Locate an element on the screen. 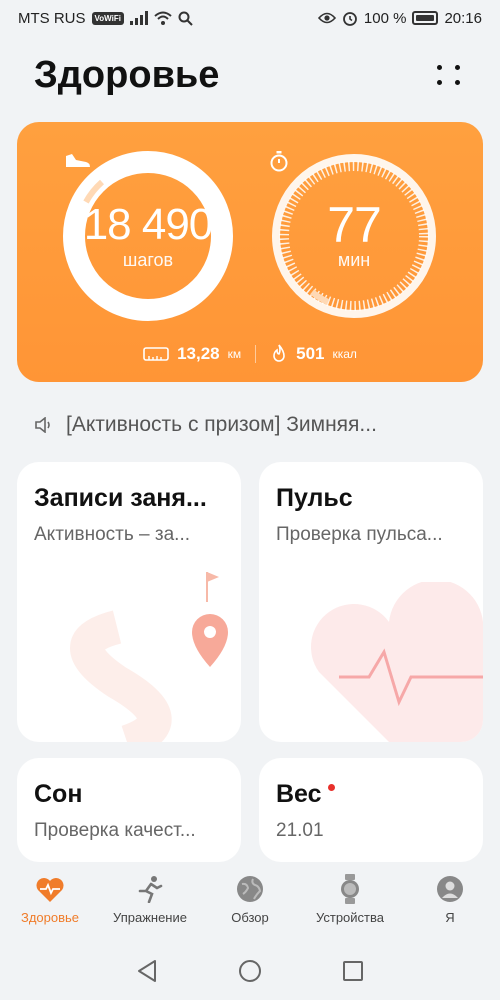  minutes-ring: 77 мин is located at coordinates (354, 236).